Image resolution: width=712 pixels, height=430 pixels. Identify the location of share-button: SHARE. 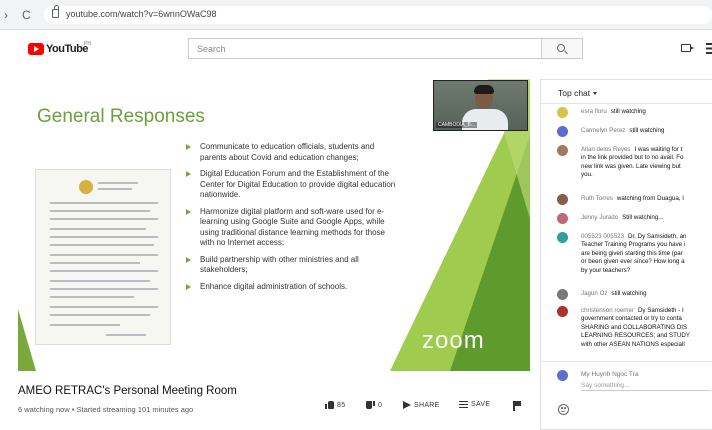
(421, 409).